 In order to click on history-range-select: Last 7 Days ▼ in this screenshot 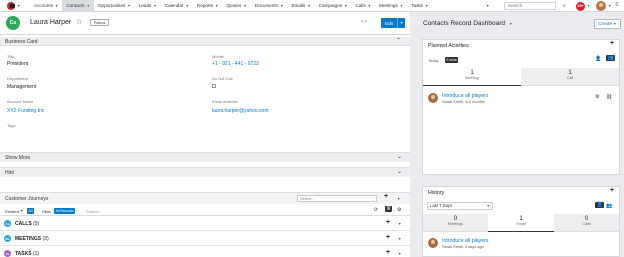, I will do `click(460, 206)`.